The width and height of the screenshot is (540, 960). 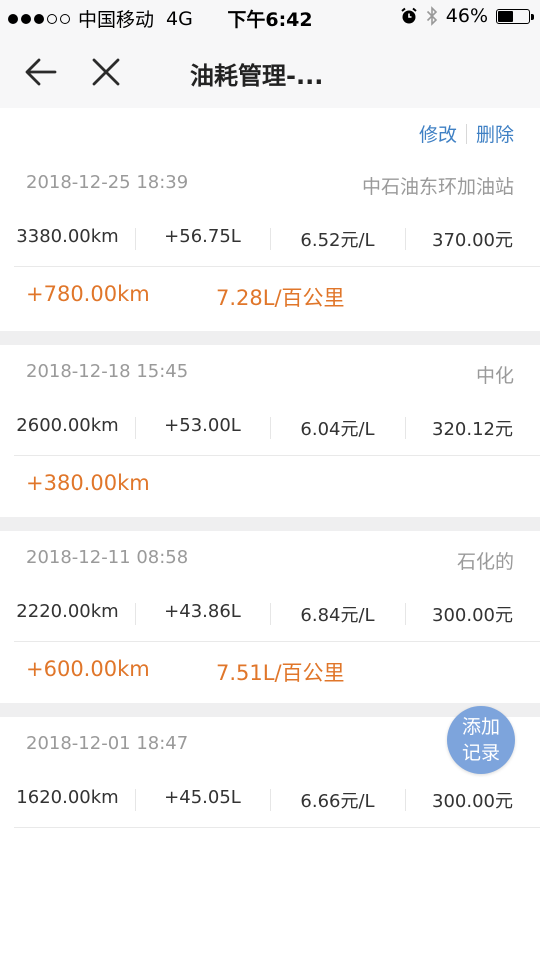 What do you see at coordinates (495, 133) in the screenshot?
I see `delete-button: 删除` at bounding box center [495, 133].